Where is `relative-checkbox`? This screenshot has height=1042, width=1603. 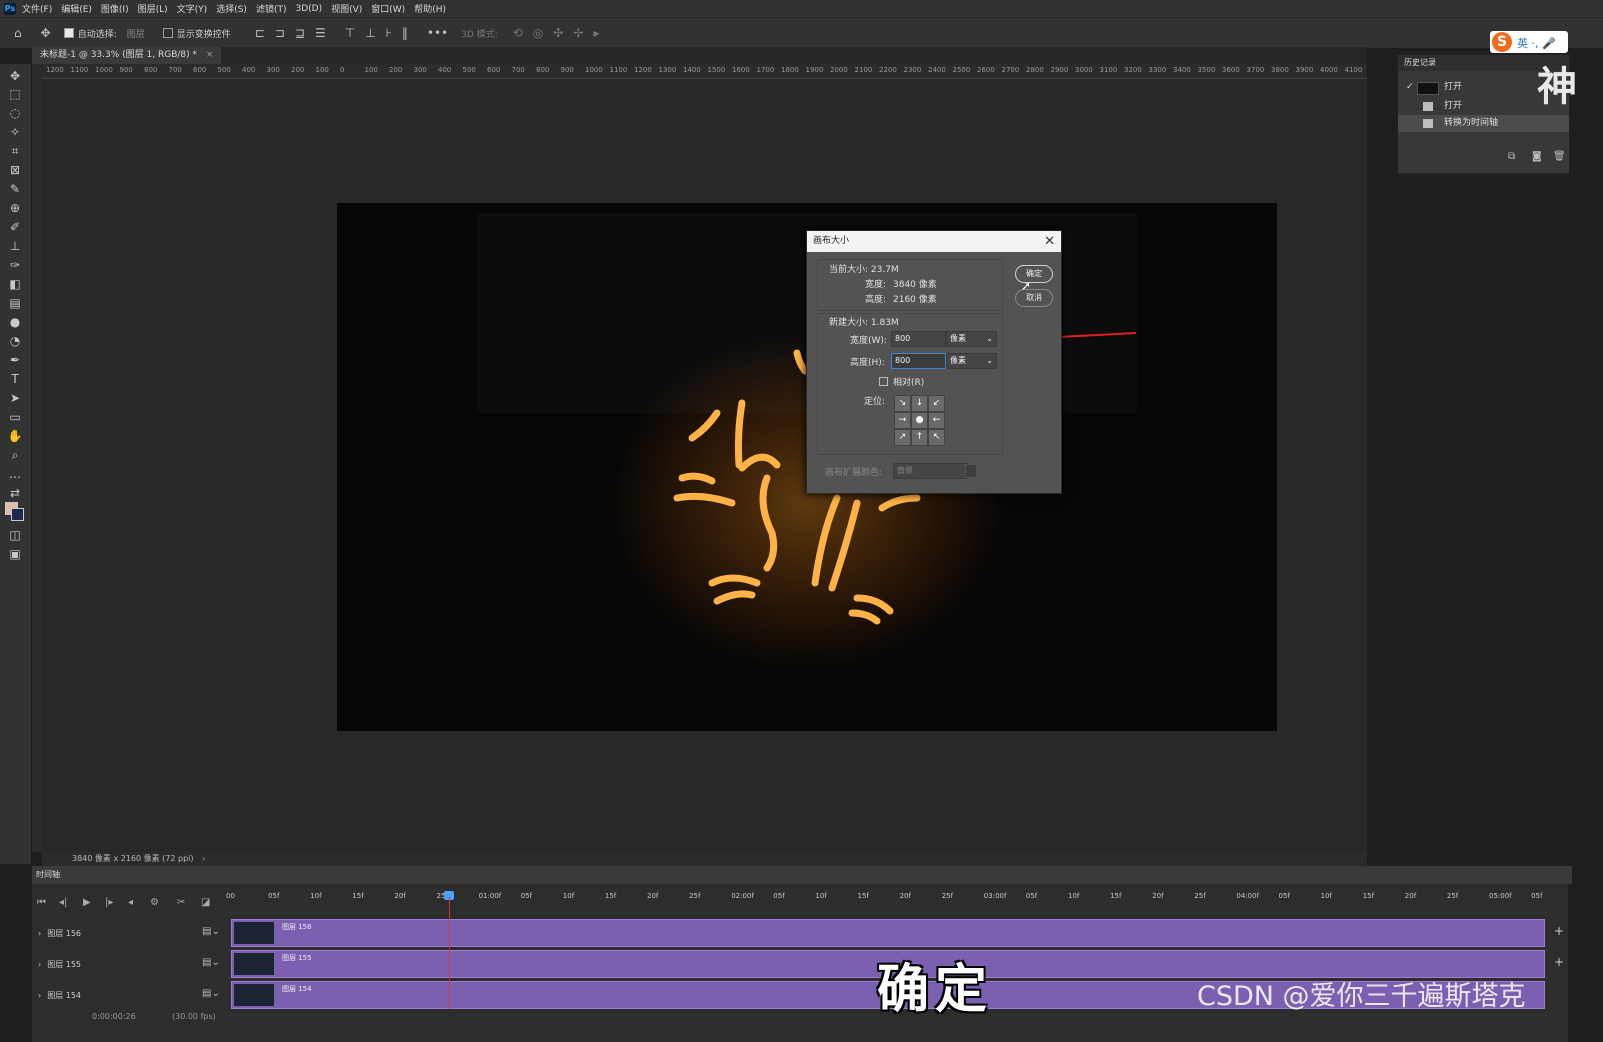 relative-checkbox is located at coordinates (883, 381).